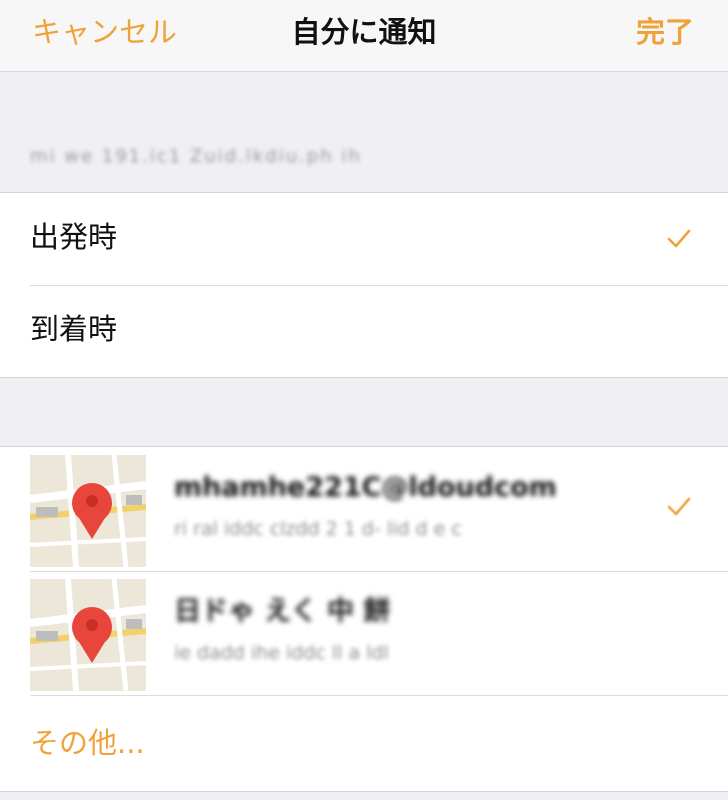  Describe the element at coordinates (364, 36) in the screenshot. I see `navigation-bar: キャンセル 自分に通知 完了` at that location.